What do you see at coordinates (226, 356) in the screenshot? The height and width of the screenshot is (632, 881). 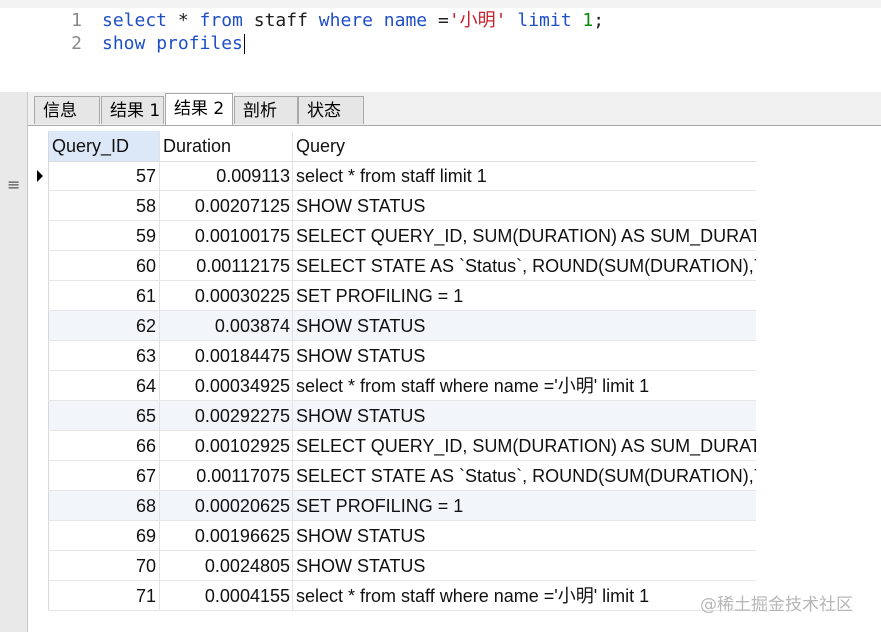 I see `duration-cell: 0.00184475` at bounding box center [226, 356].